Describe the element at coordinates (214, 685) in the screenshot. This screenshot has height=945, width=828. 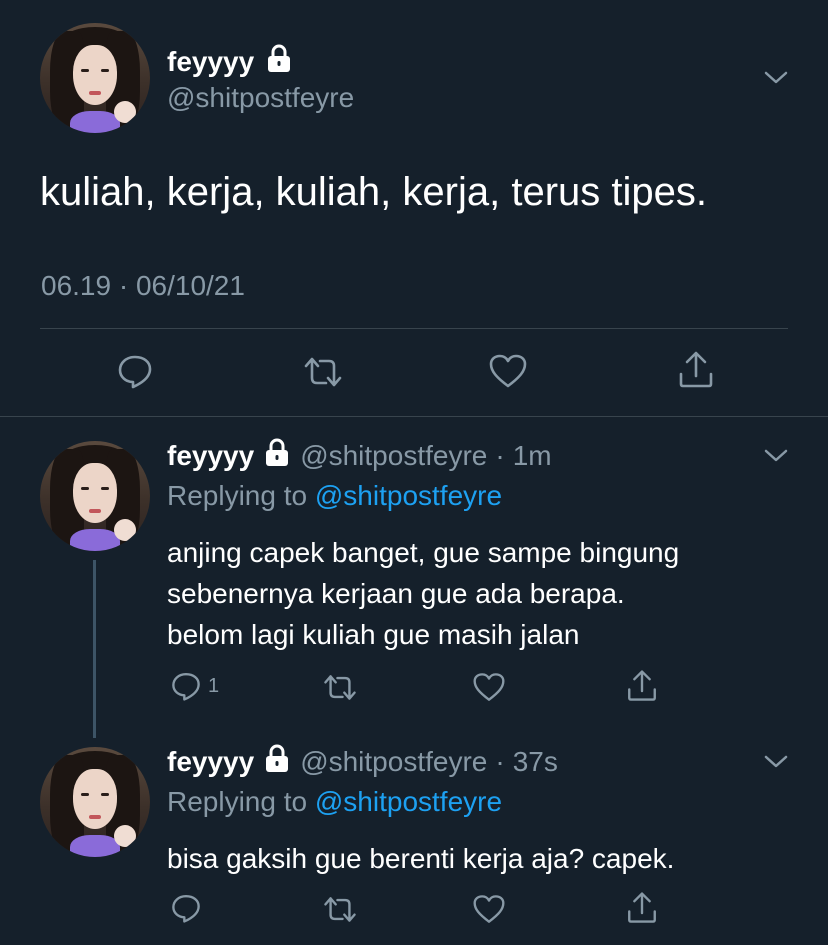
I see `reply-count: 1` at that location.